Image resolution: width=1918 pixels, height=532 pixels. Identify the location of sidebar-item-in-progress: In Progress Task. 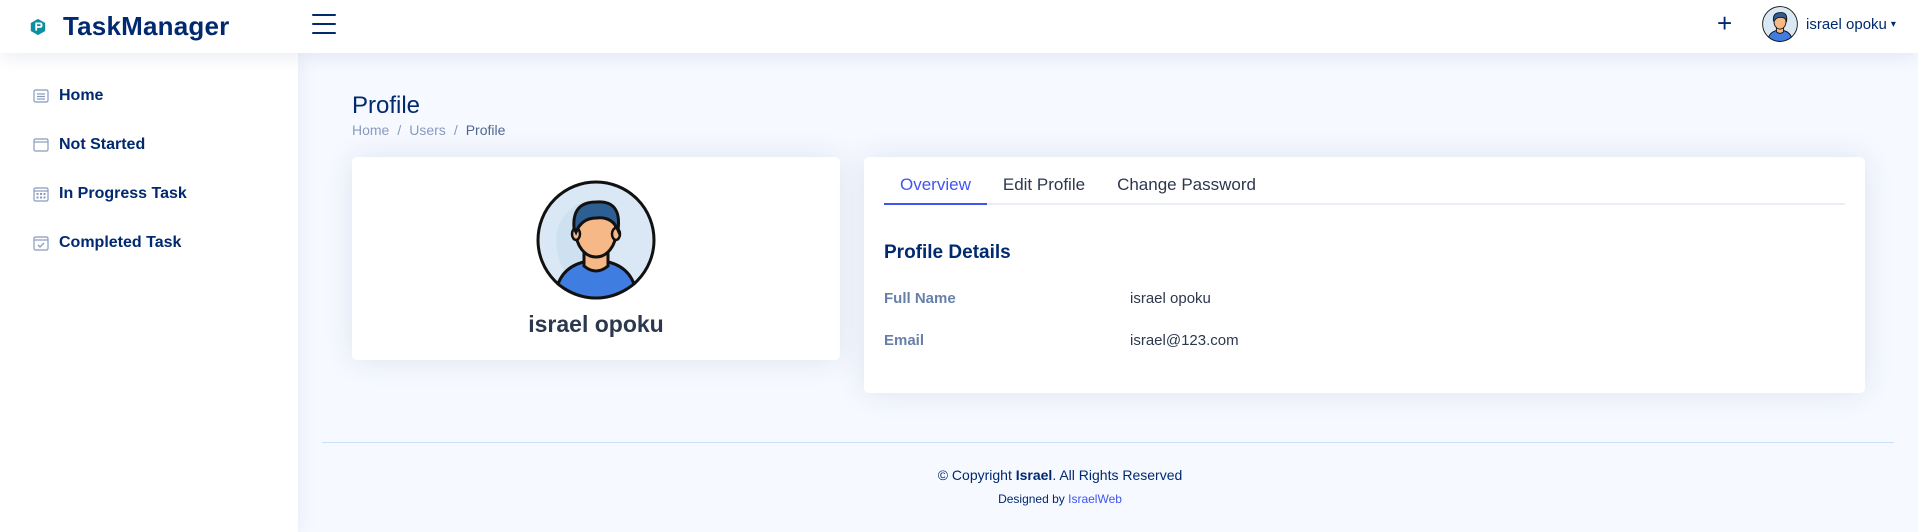
(110, 194).